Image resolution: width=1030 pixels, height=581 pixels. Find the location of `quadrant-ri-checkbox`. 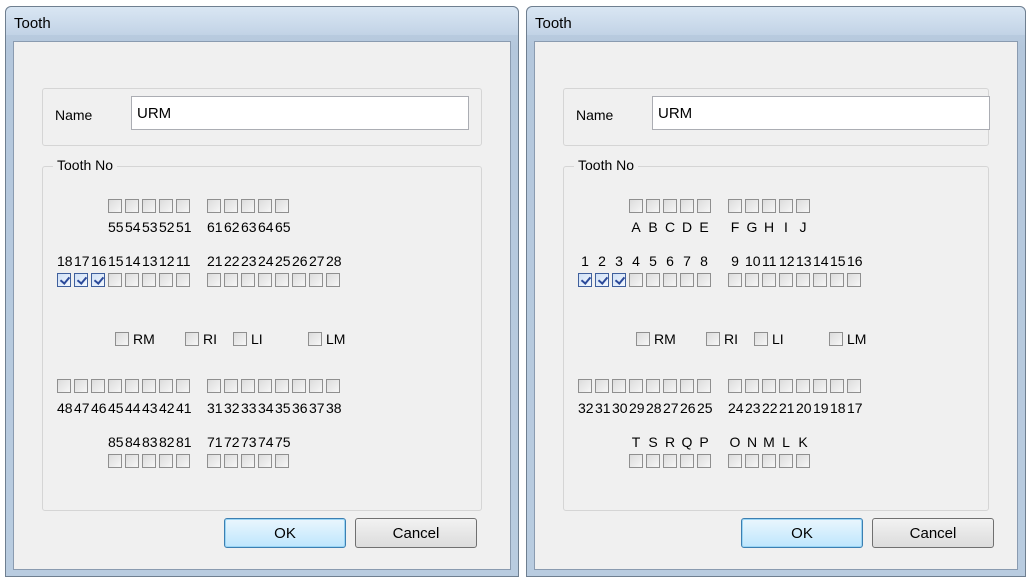

quadrant-ri-checkbox is located at coordinates (192, 339).